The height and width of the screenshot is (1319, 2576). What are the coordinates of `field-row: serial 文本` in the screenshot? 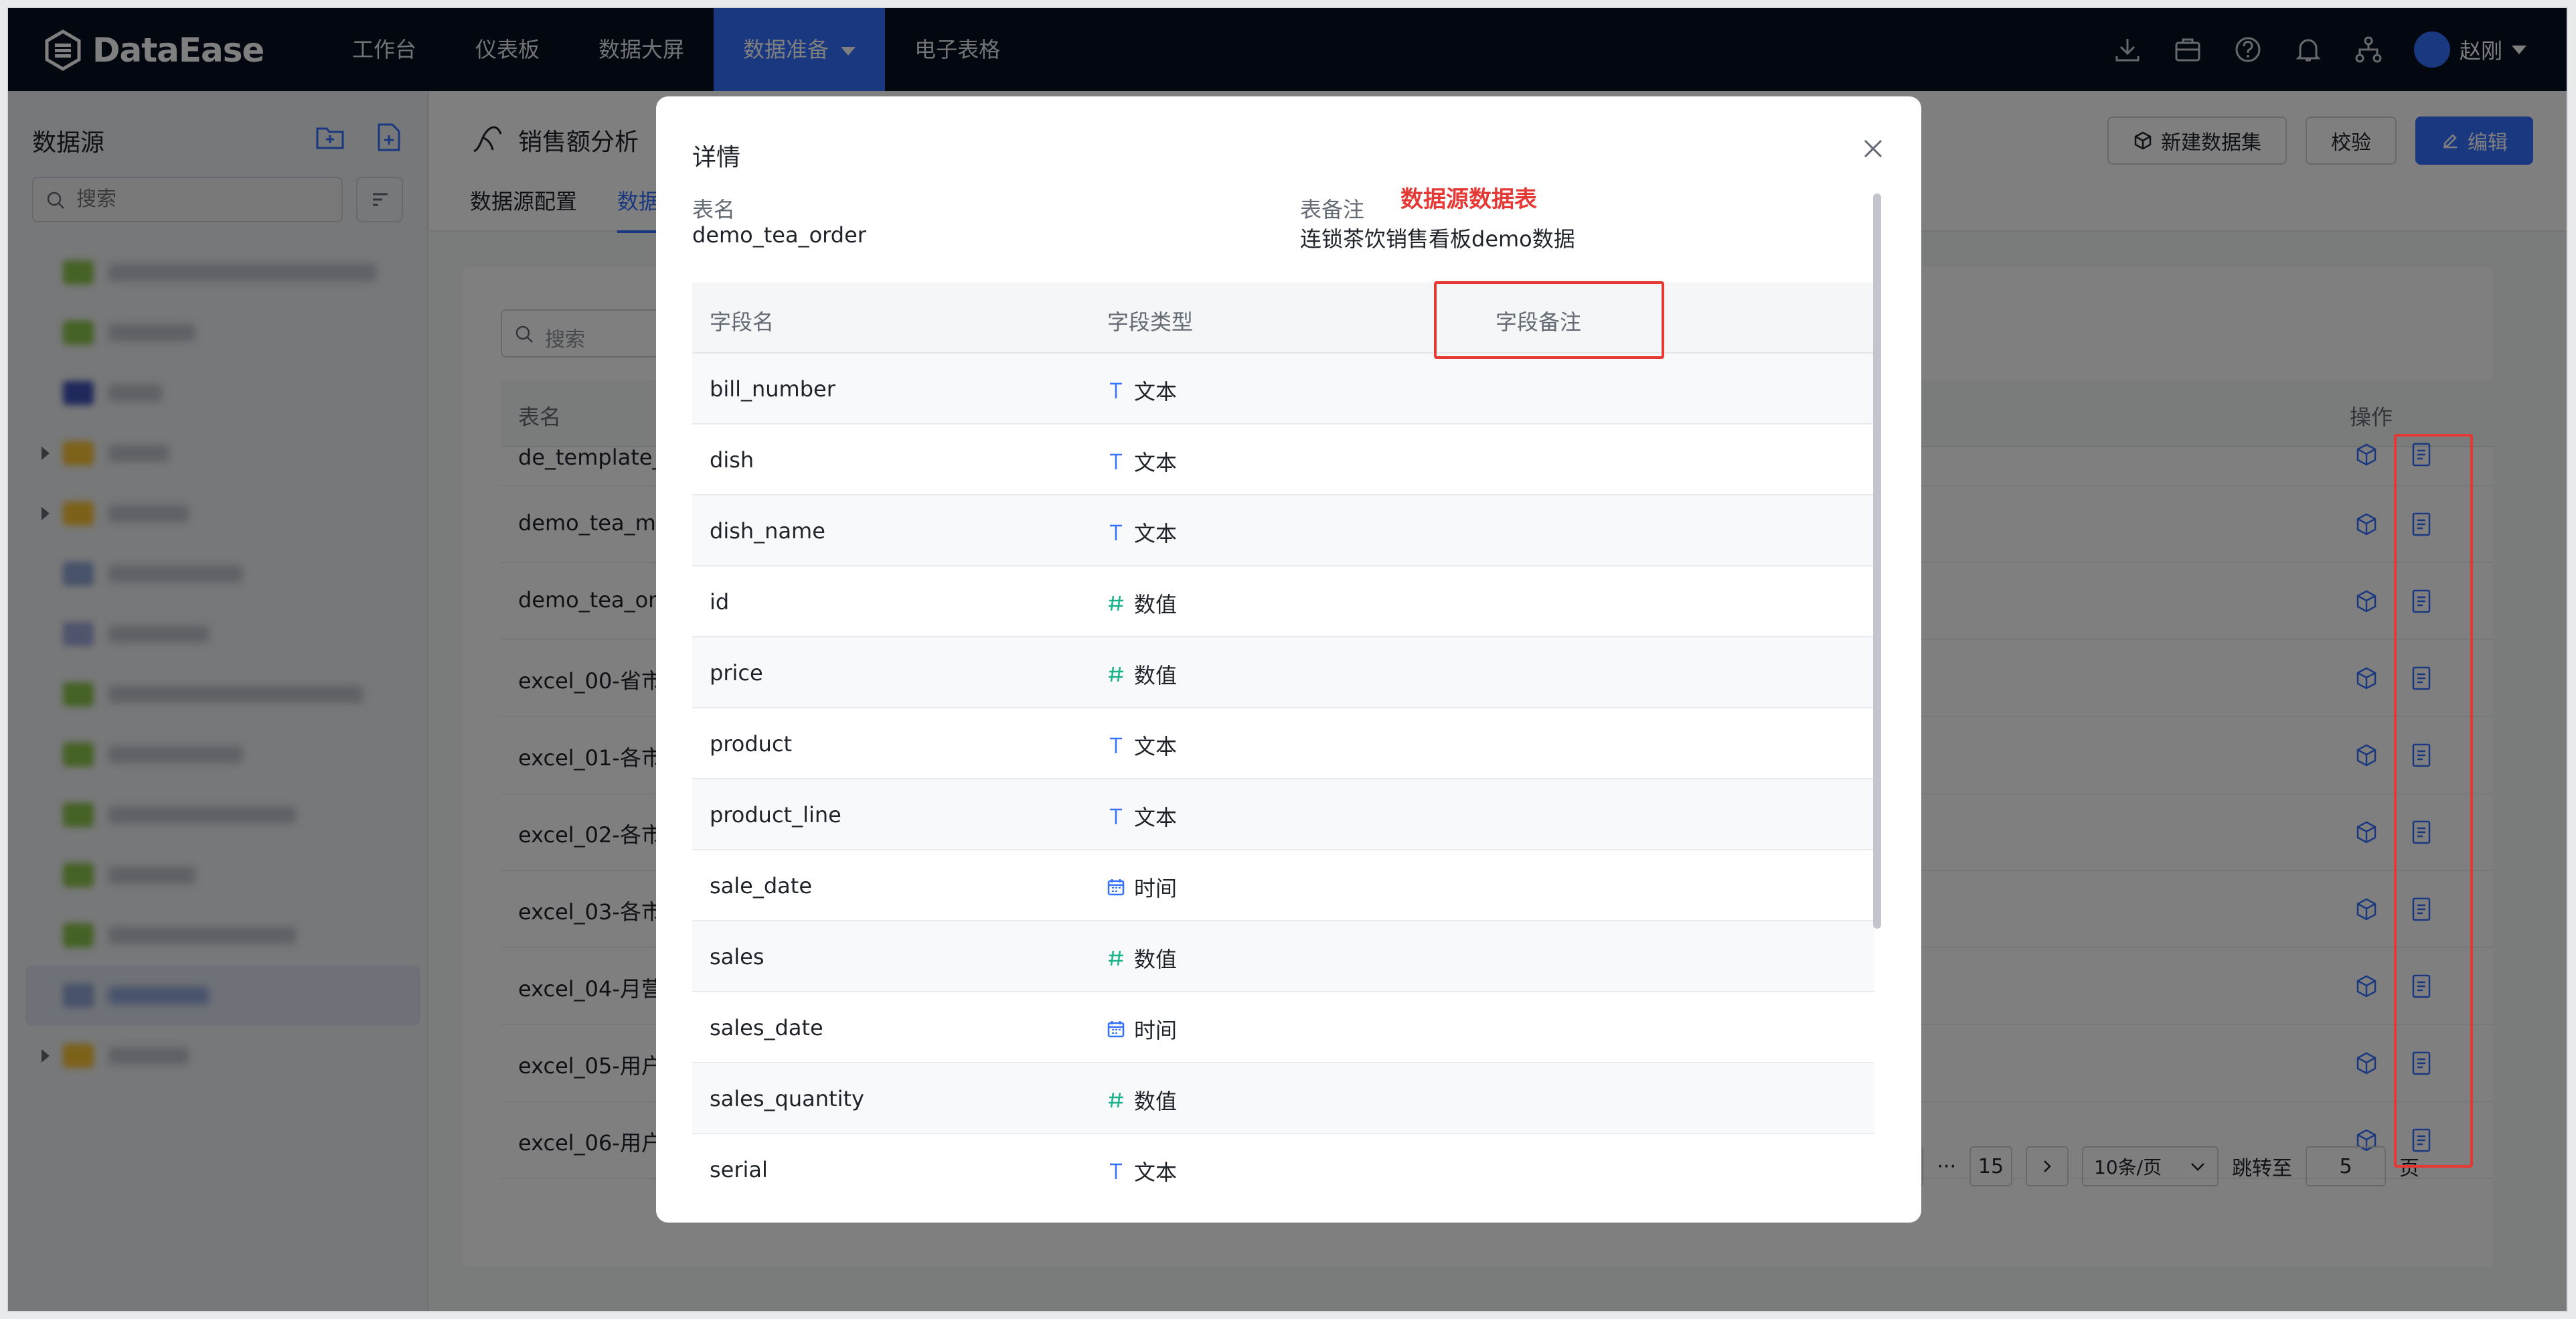 It's located at (1283, 1163).